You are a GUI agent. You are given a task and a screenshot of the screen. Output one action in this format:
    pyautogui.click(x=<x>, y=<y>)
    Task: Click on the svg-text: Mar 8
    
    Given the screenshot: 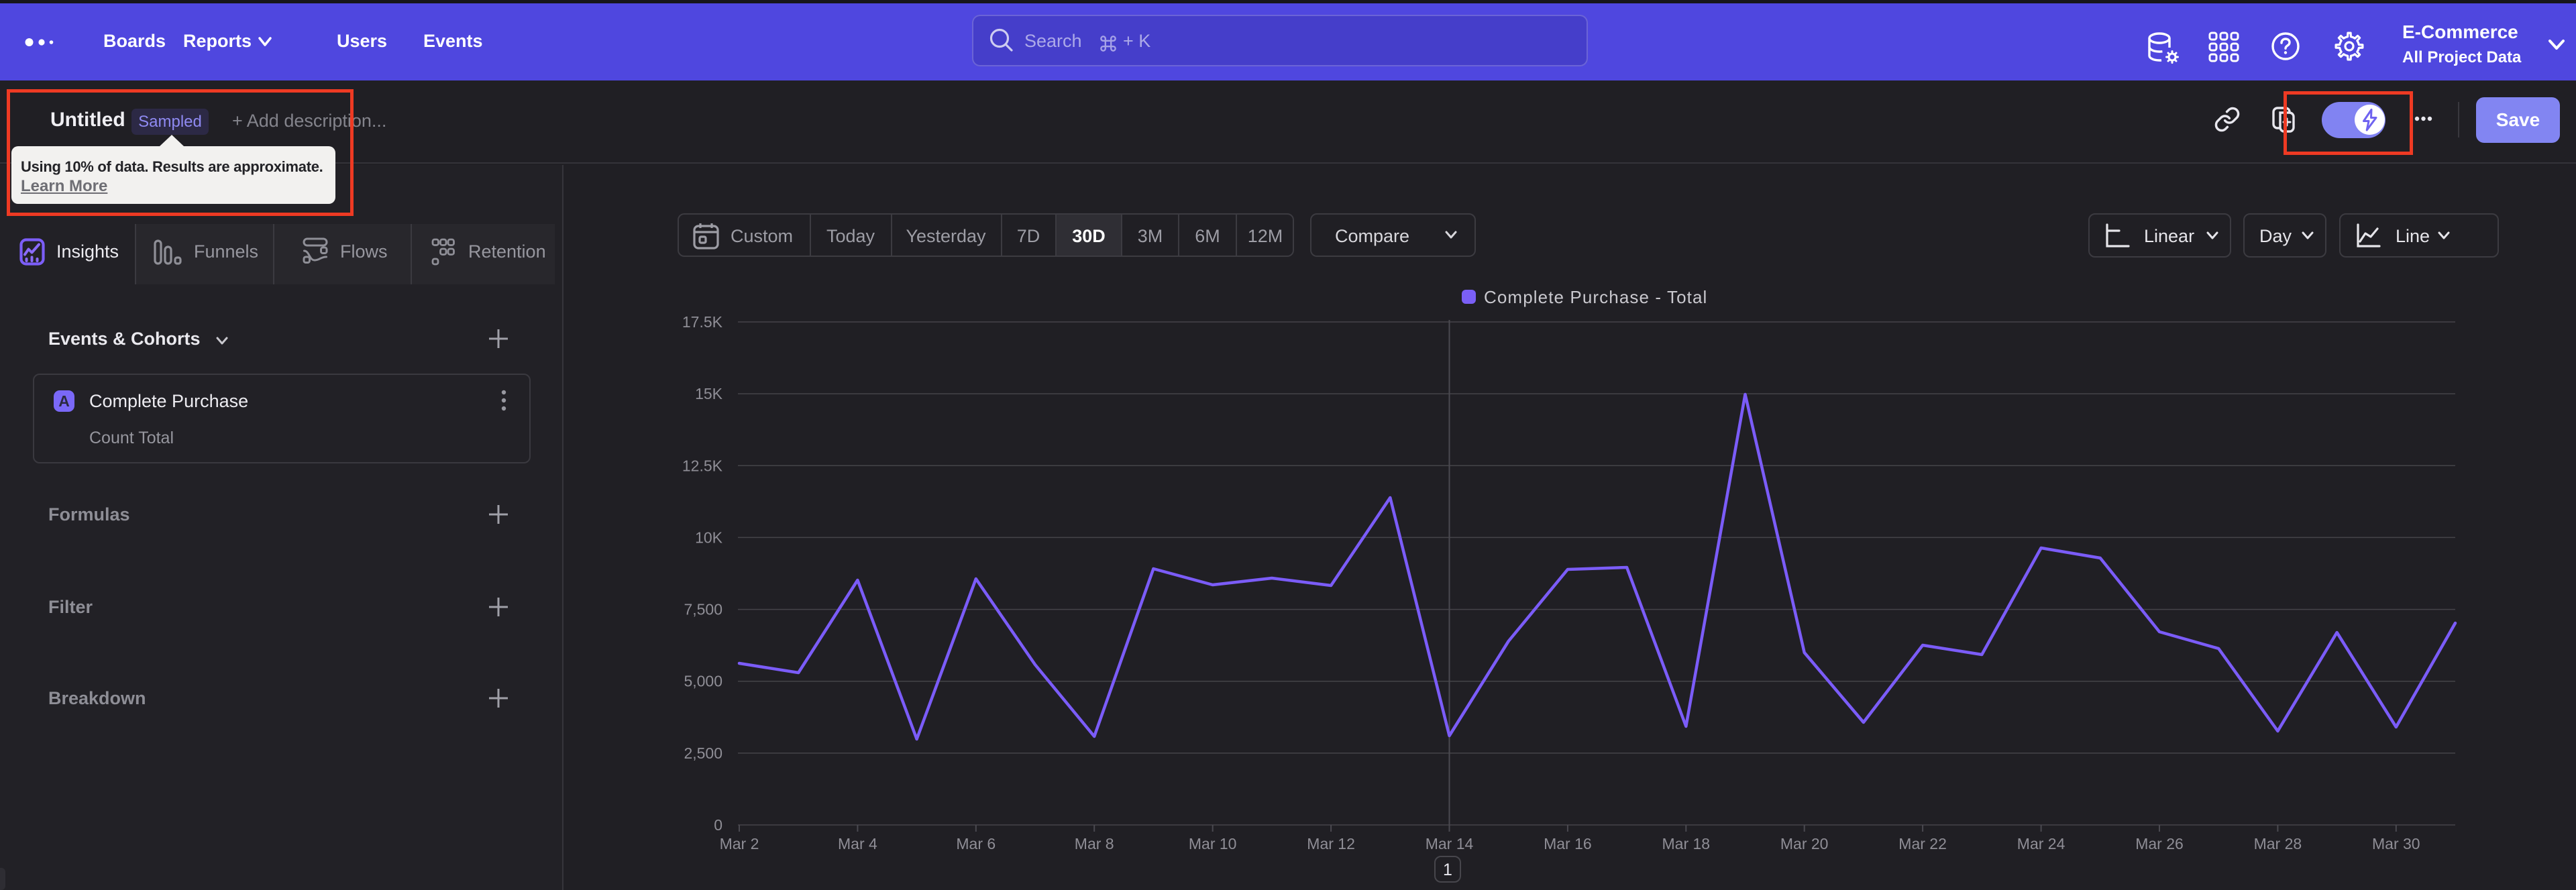 What is the action you would take?
    pyautogui.click(x=1094, y=843)
    